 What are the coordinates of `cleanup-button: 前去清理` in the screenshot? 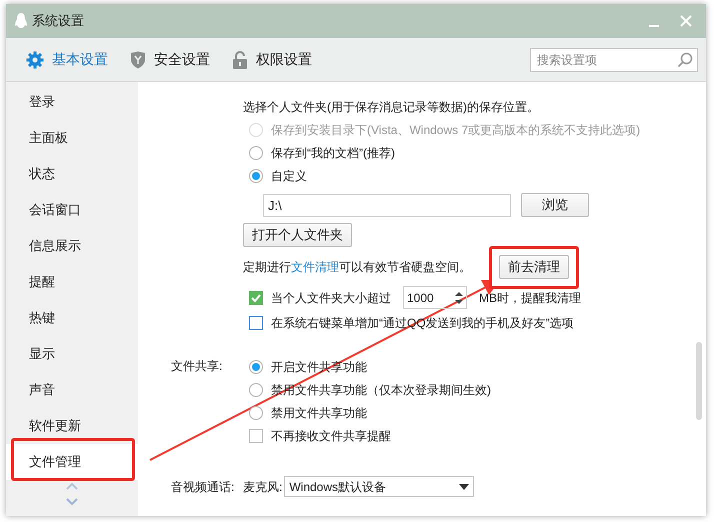 It's located at (534, 267).